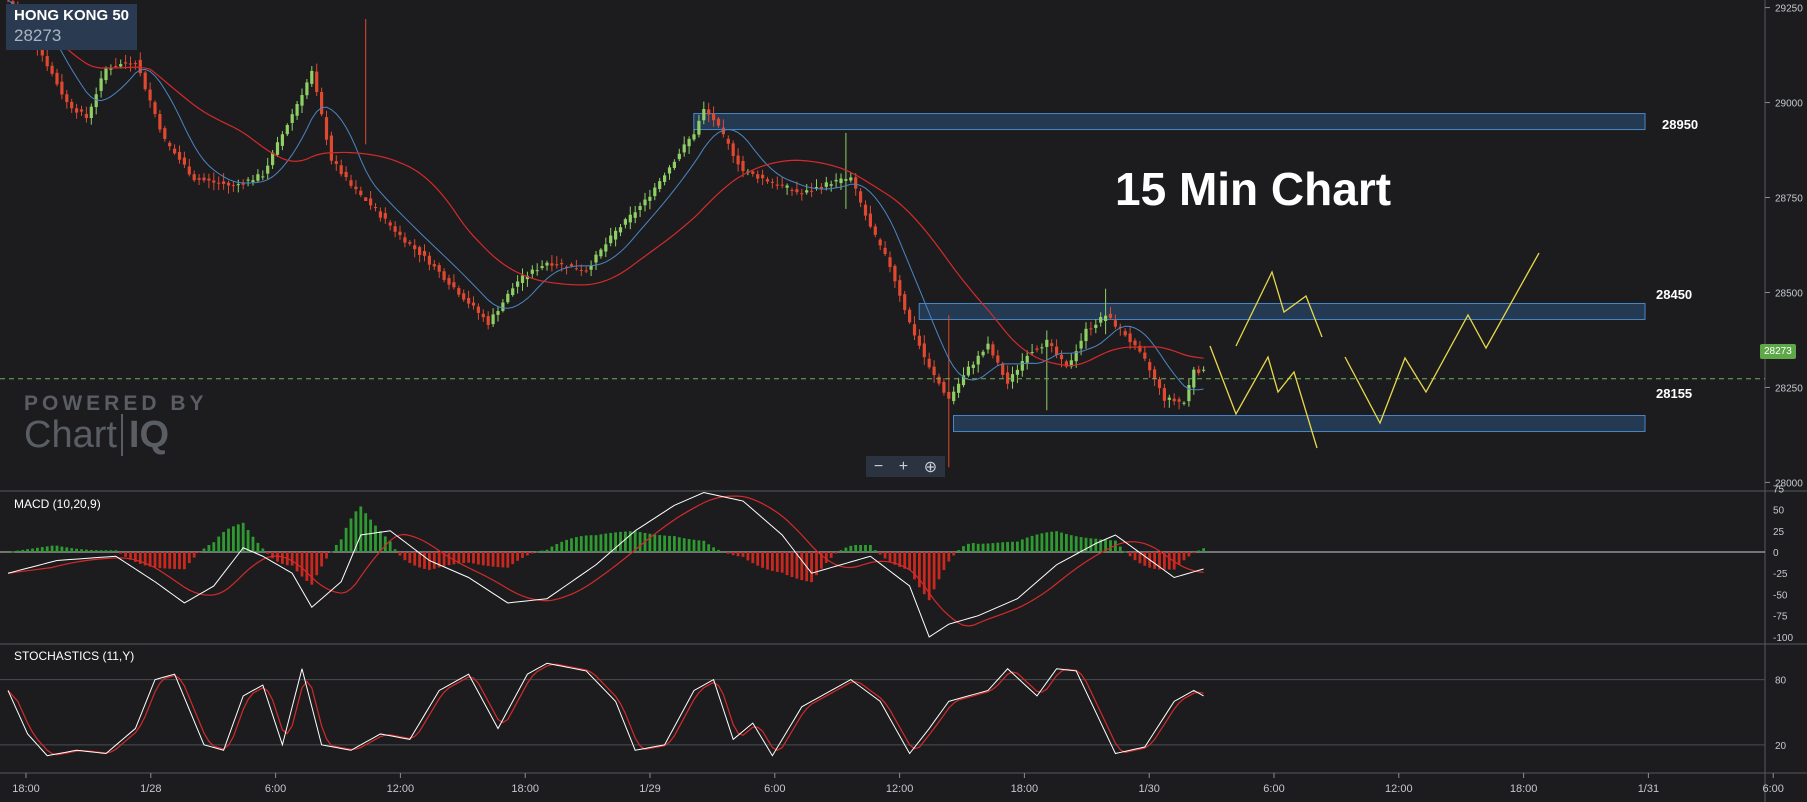  I want to click on watermark-main-text: Chart, so click(70, 435).